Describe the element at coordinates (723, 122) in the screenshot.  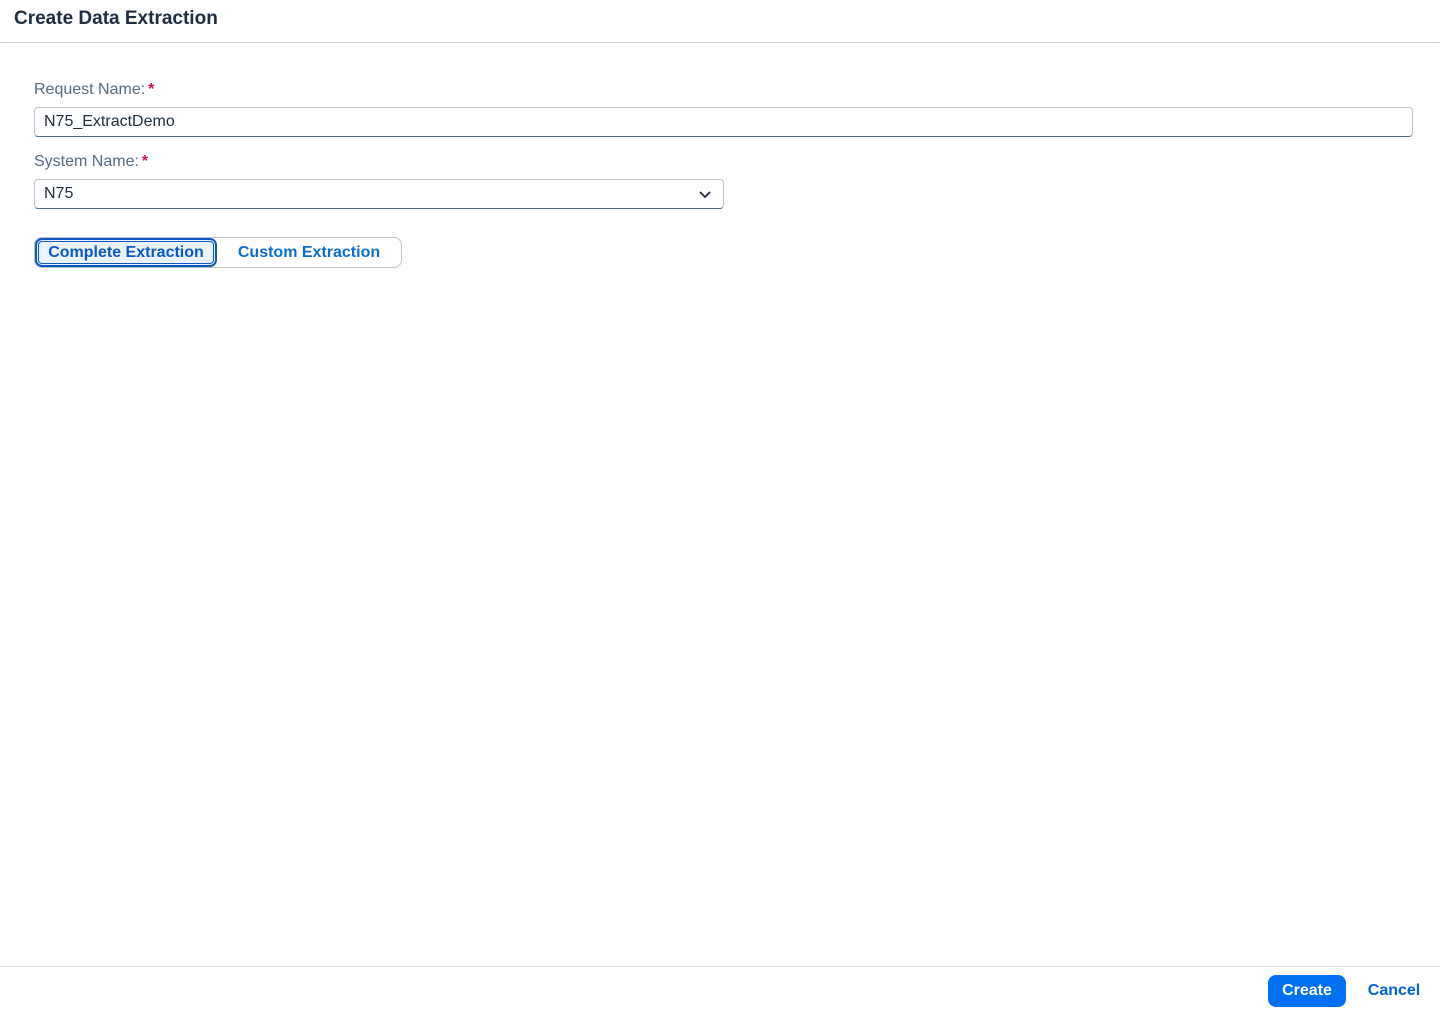
I see `request-name-input: N75_ExtractDemo` at that location.